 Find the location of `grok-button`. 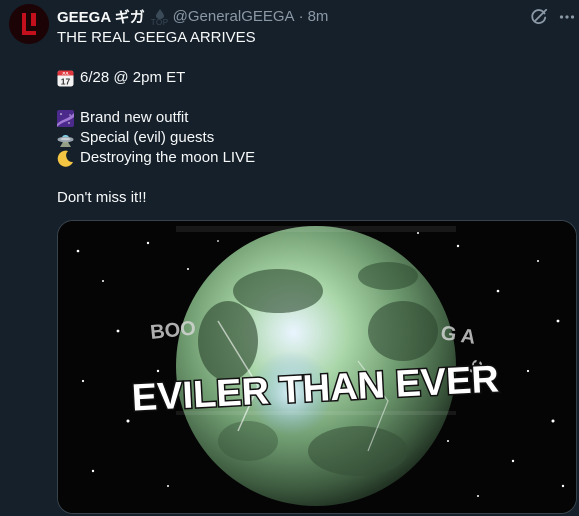

grok-button is located at coordinates (539, 17).